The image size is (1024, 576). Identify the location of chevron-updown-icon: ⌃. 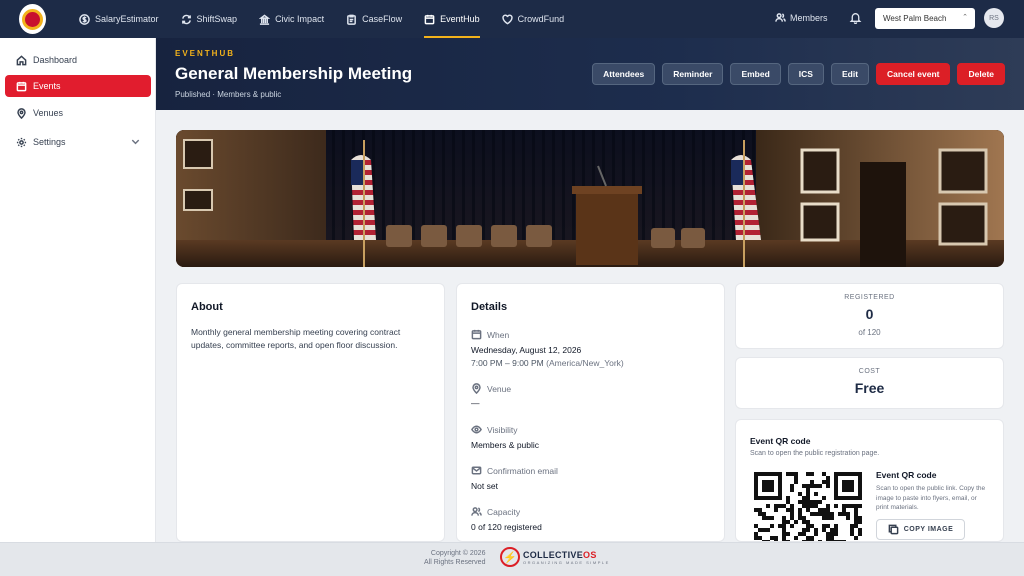
(965, 17).